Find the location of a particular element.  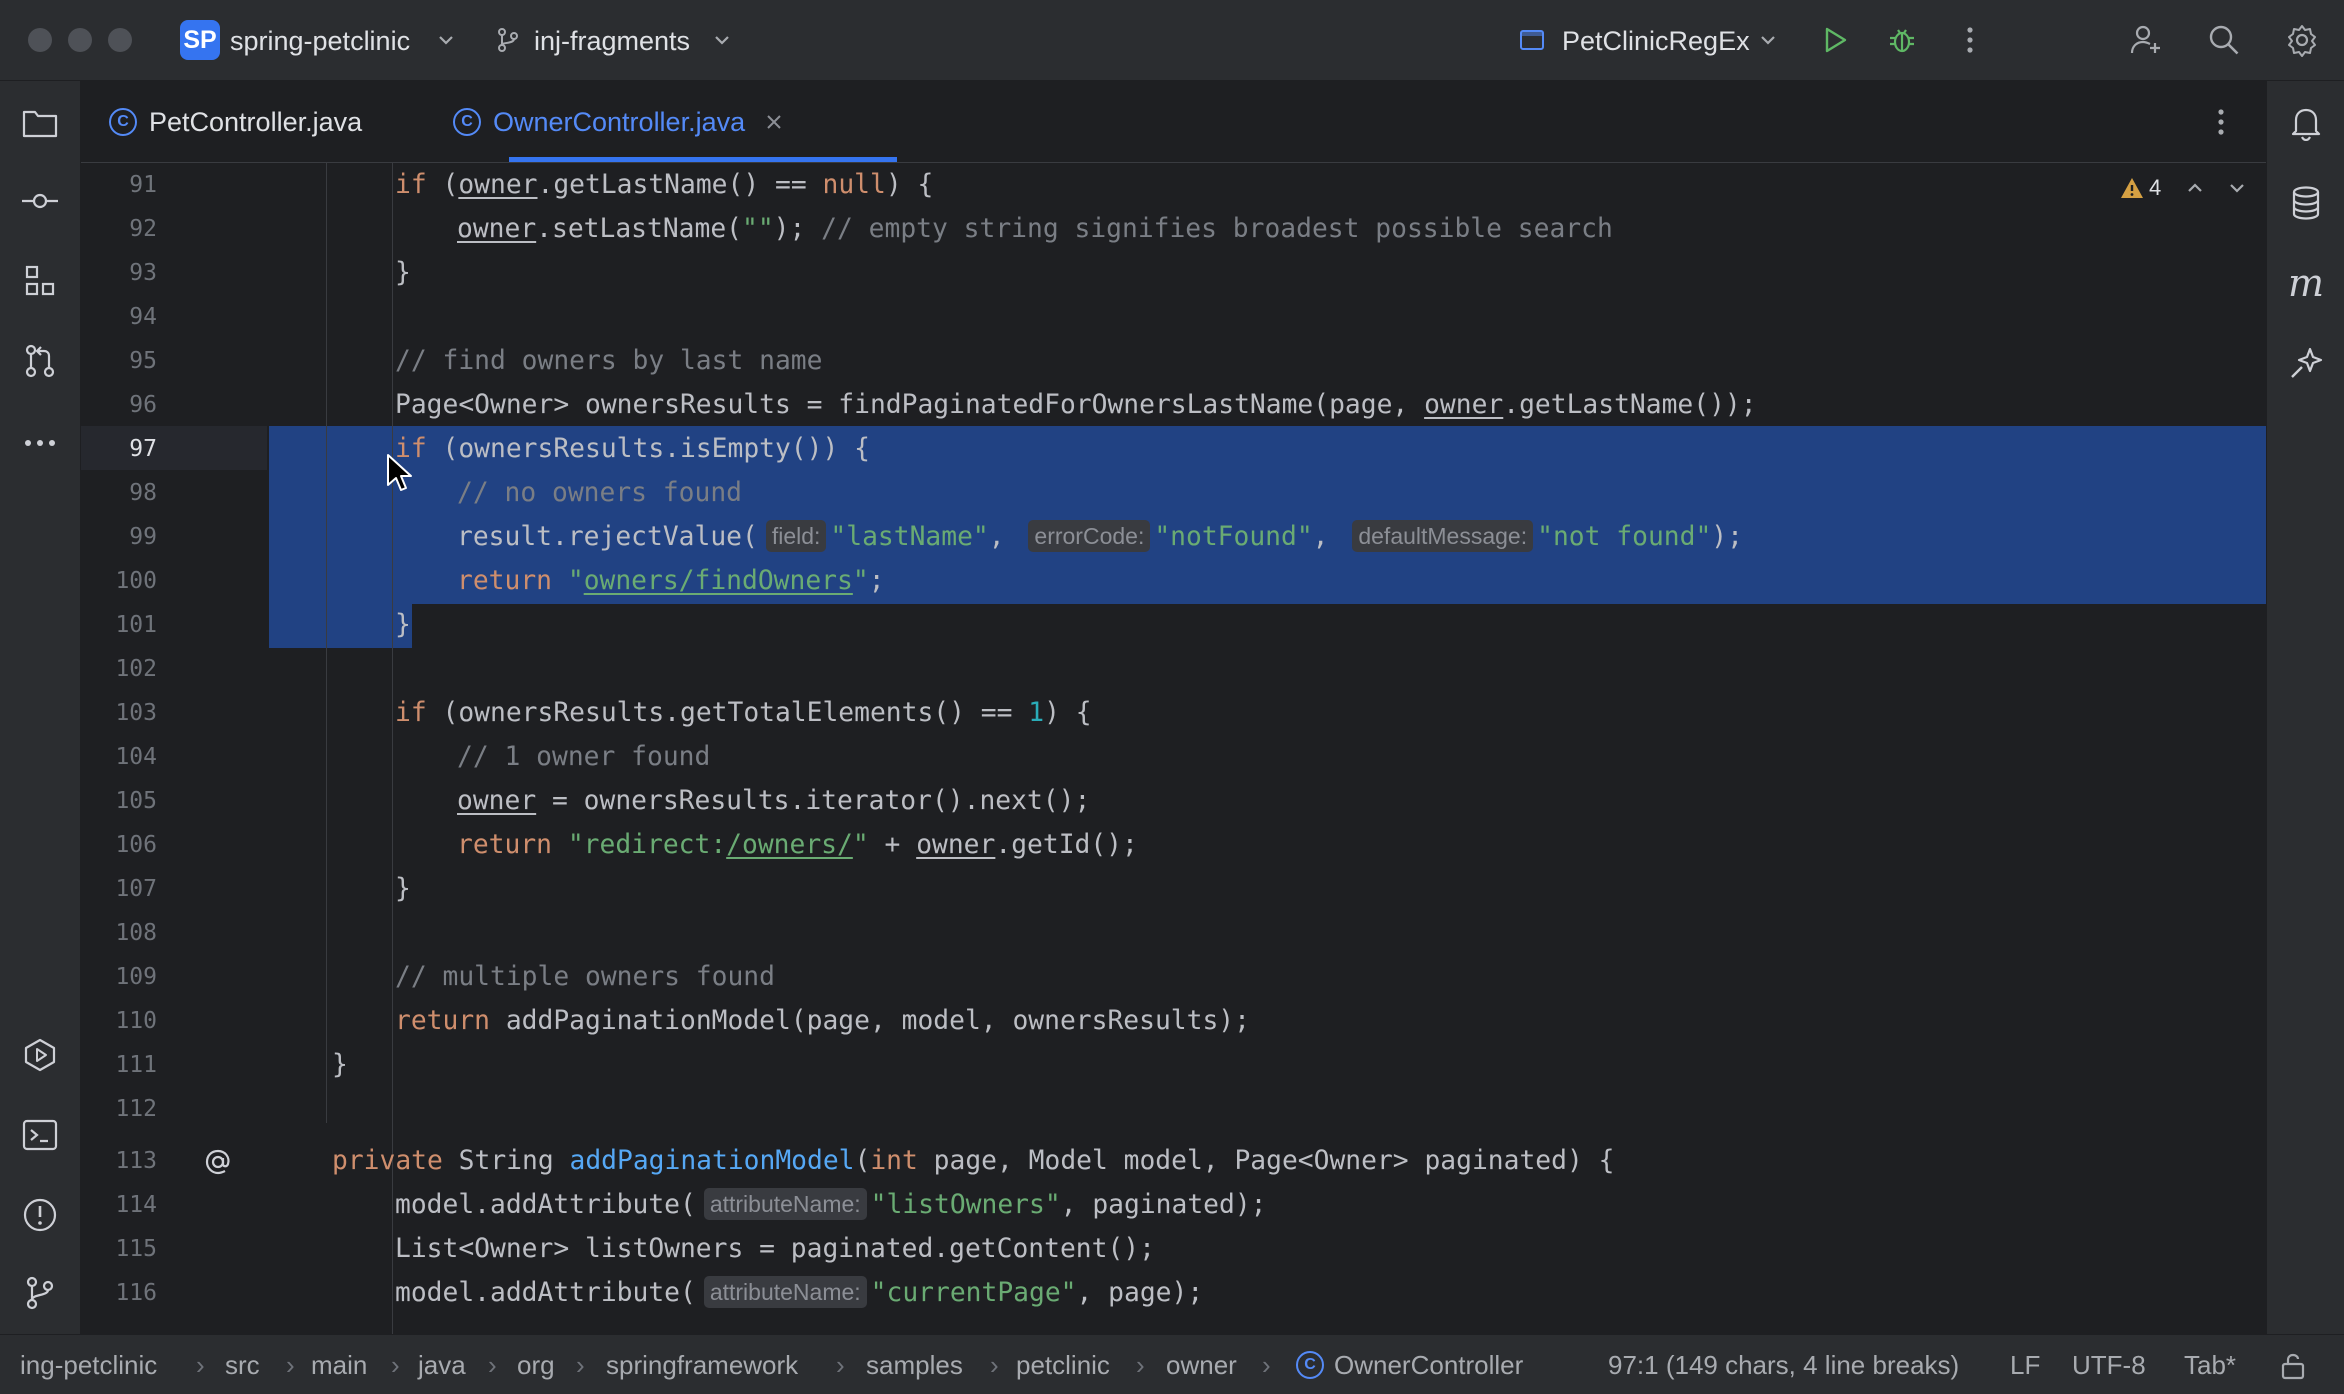

caret-position: 97:1 (149 chars, 4 line breaks) is located at coordinates (1783, 1365).